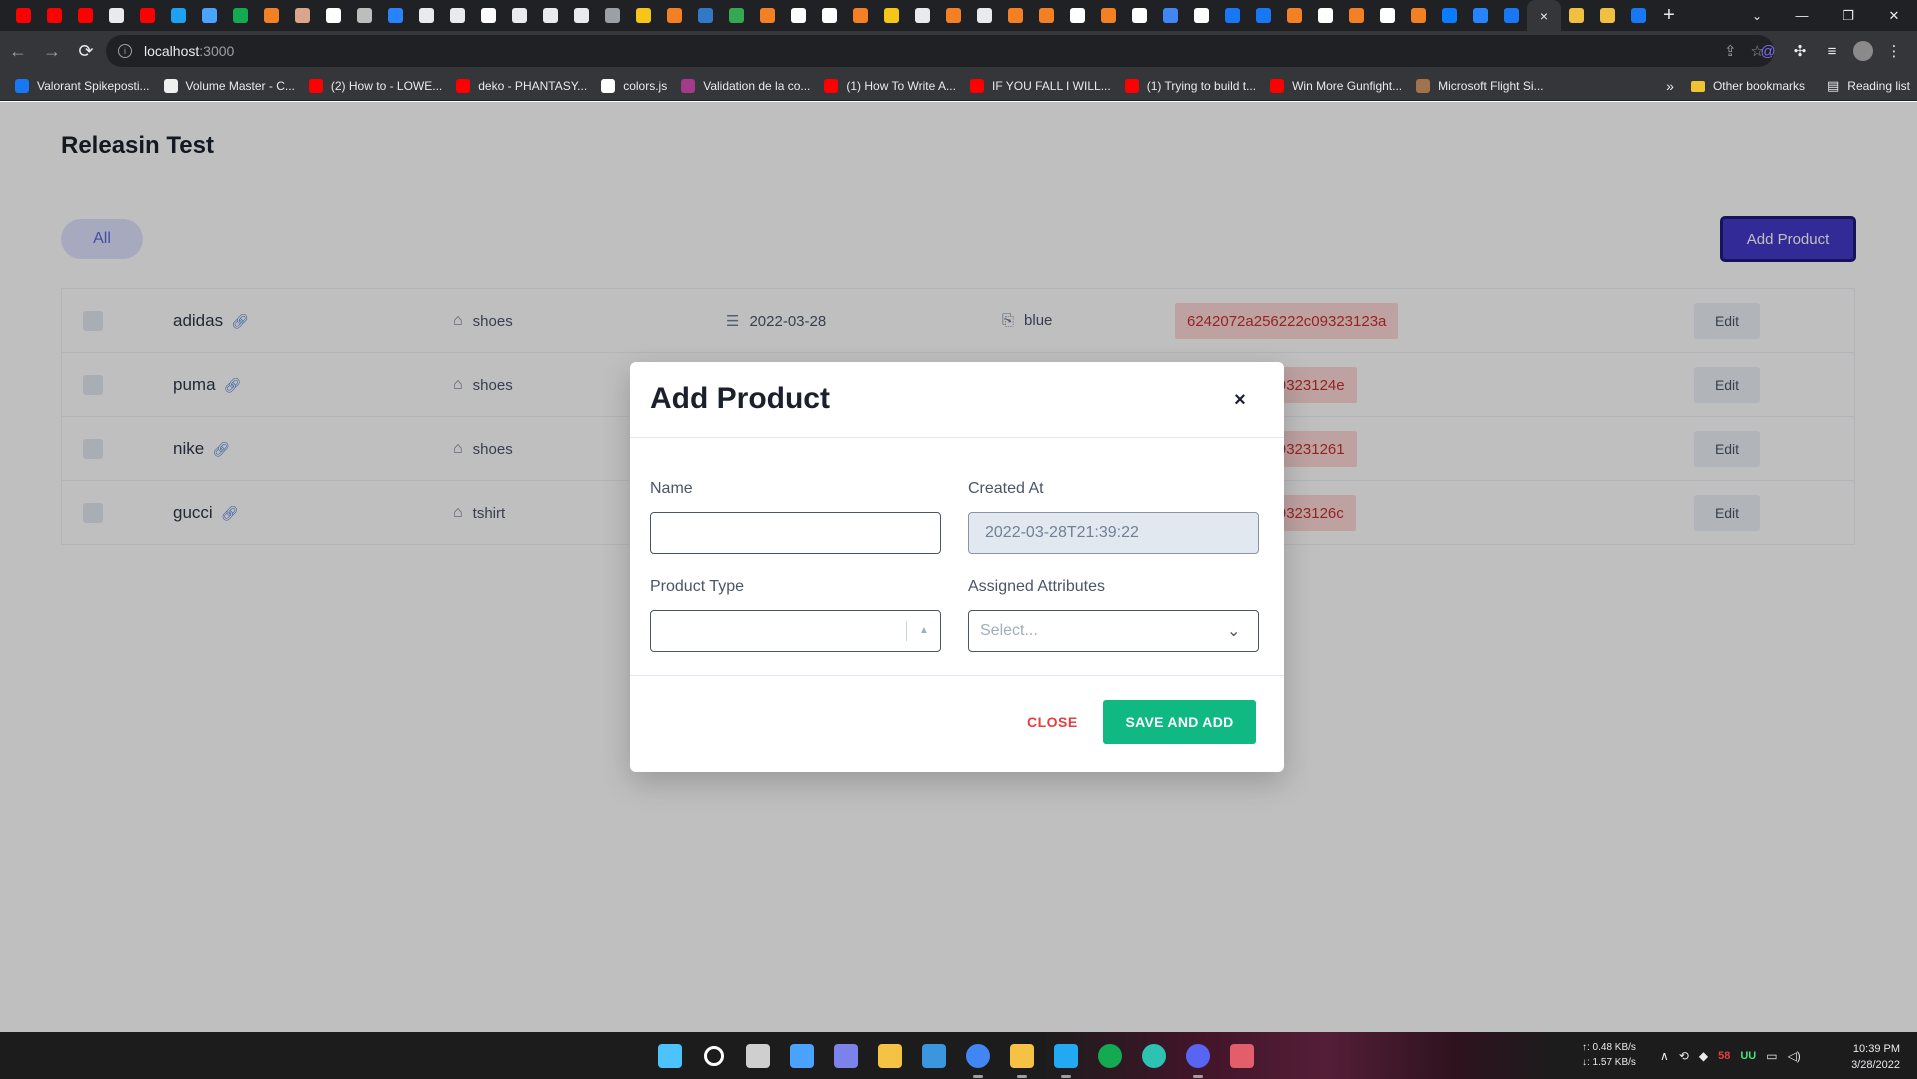  Describe the element at coordinates (940, 51) in the screenshot. I see `address-bar: i localhost:3000 ⇪ ☆` at that location.